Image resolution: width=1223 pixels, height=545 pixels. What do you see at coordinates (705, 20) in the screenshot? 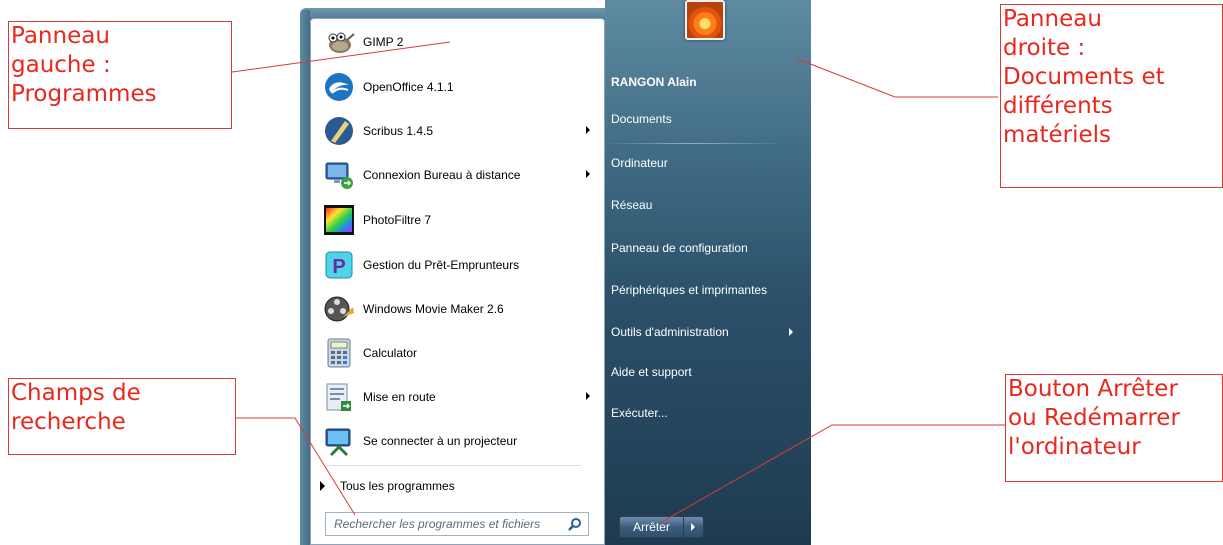
I see `user-picture` at bounding box center [705, 20].